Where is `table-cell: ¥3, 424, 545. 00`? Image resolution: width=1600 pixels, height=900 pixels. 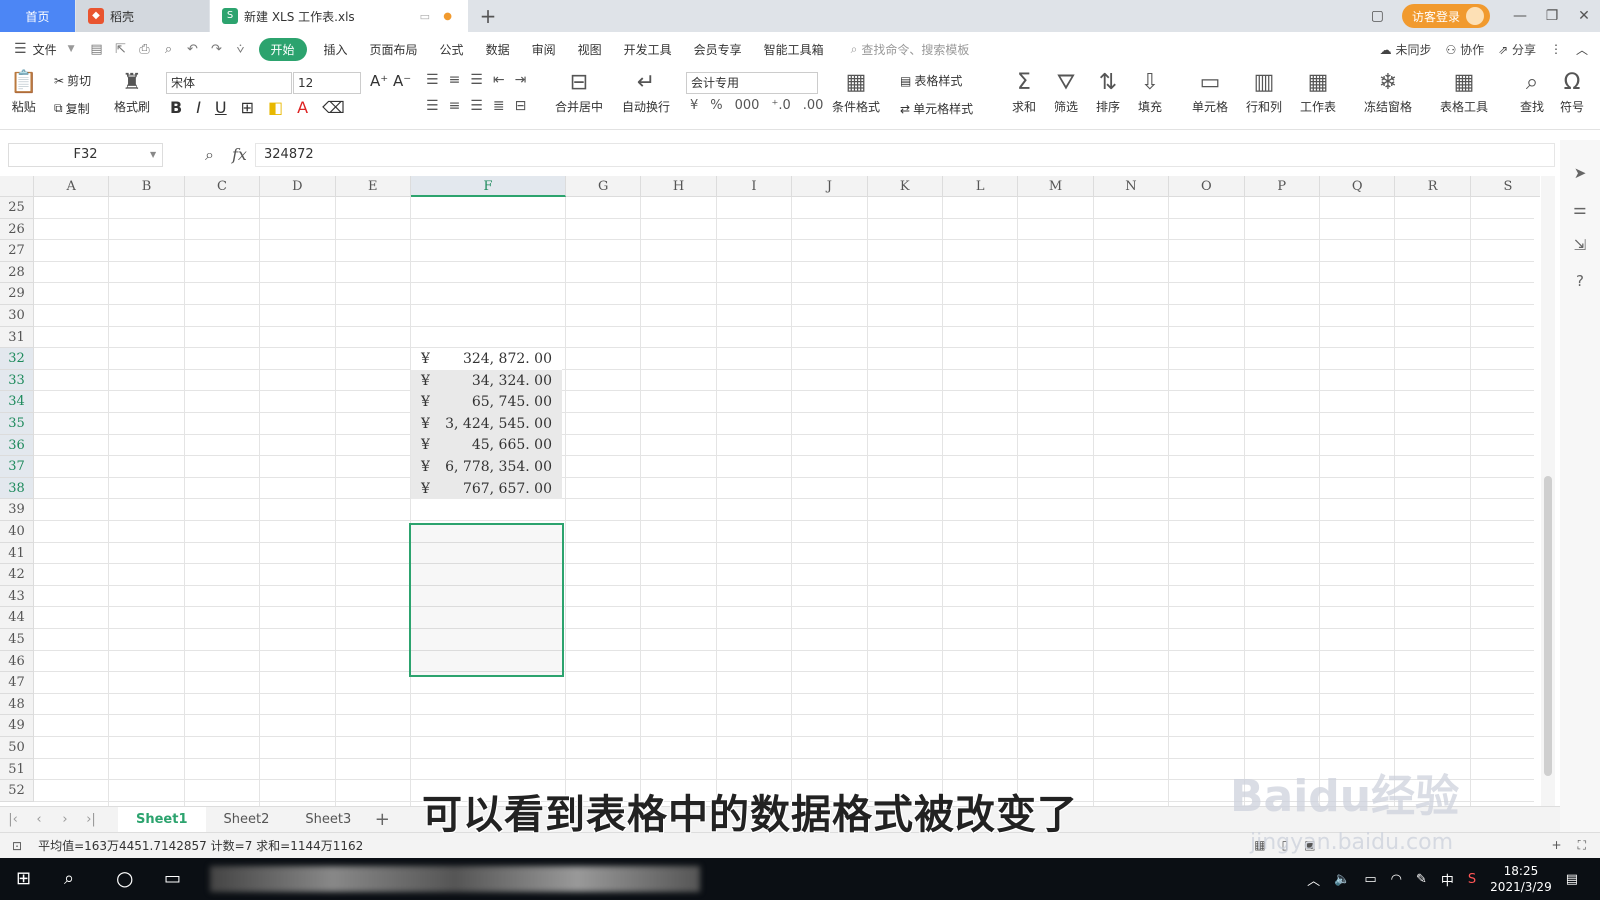
table-cell: ¥3, 424, 545. 00 is located at coordinates (486, 424).